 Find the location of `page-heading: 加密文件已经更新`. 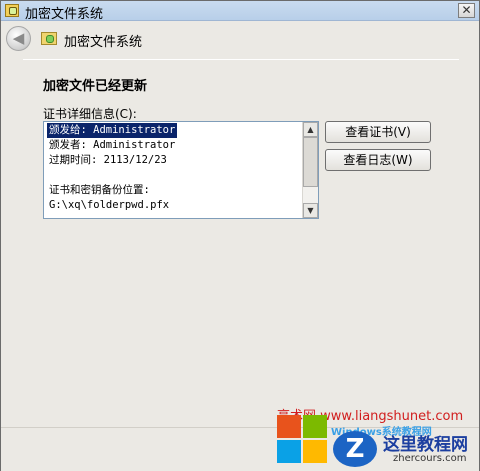

page-heading: 加密文件已经更新 is located at coordinates (95, 86).